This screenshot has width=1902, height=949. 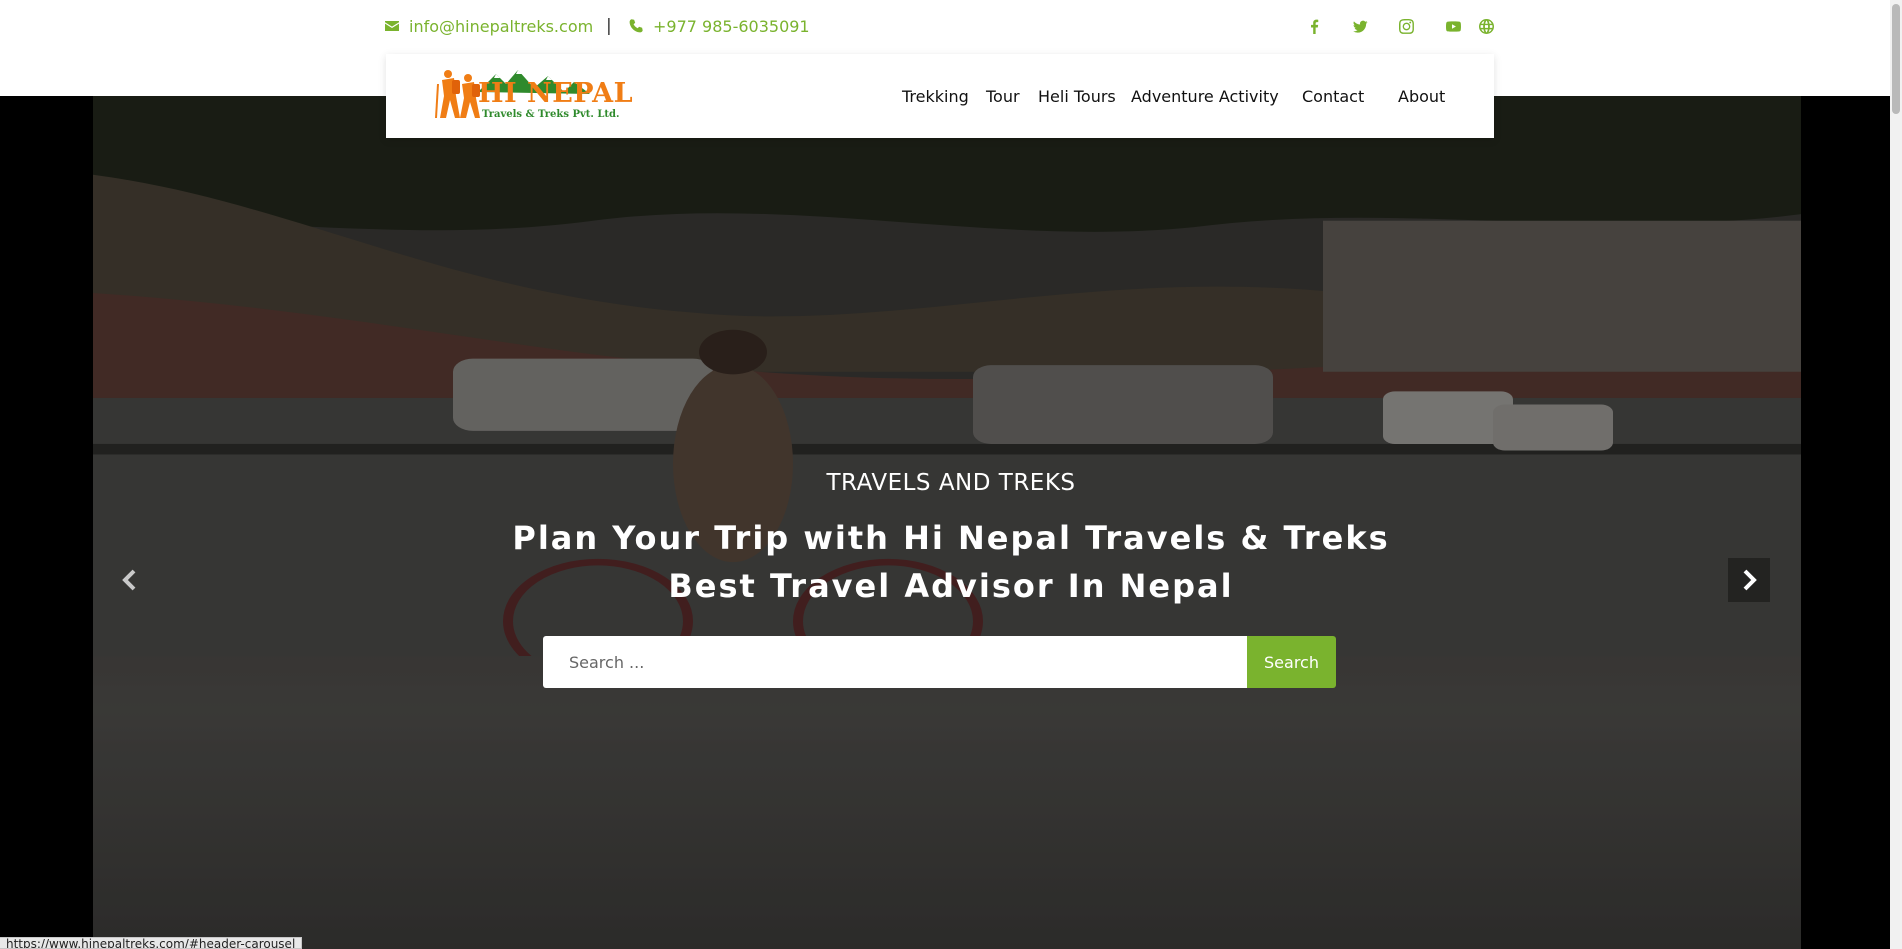 I want to click on youtube-icon, so click(x=1453, y=26).